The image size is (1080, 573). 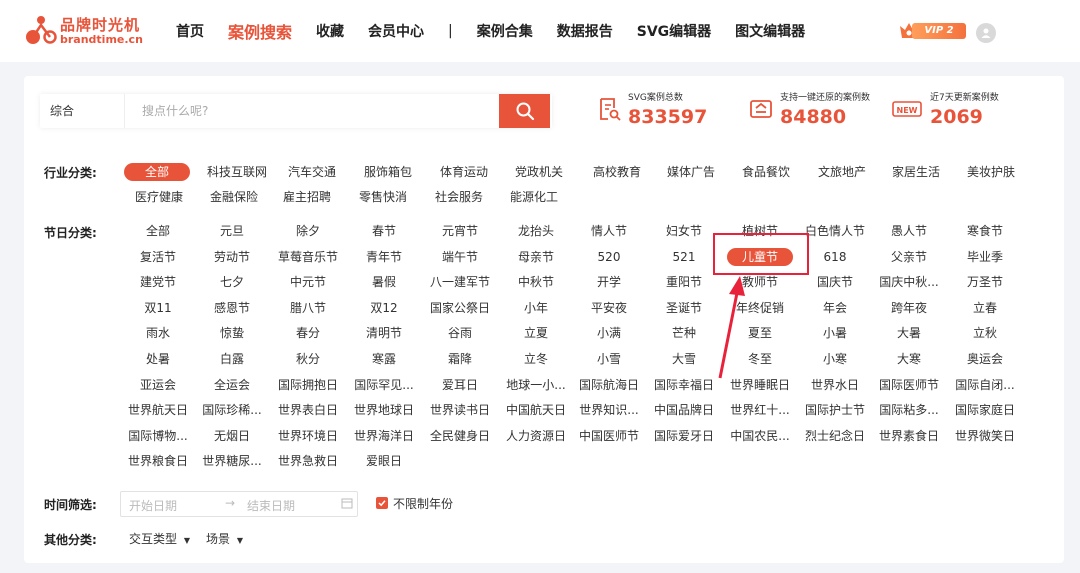 What do you see at coordinates (158, 282) in the screenshot?
I see `festival-tag: 建党节` at bounding box center [158, 282].